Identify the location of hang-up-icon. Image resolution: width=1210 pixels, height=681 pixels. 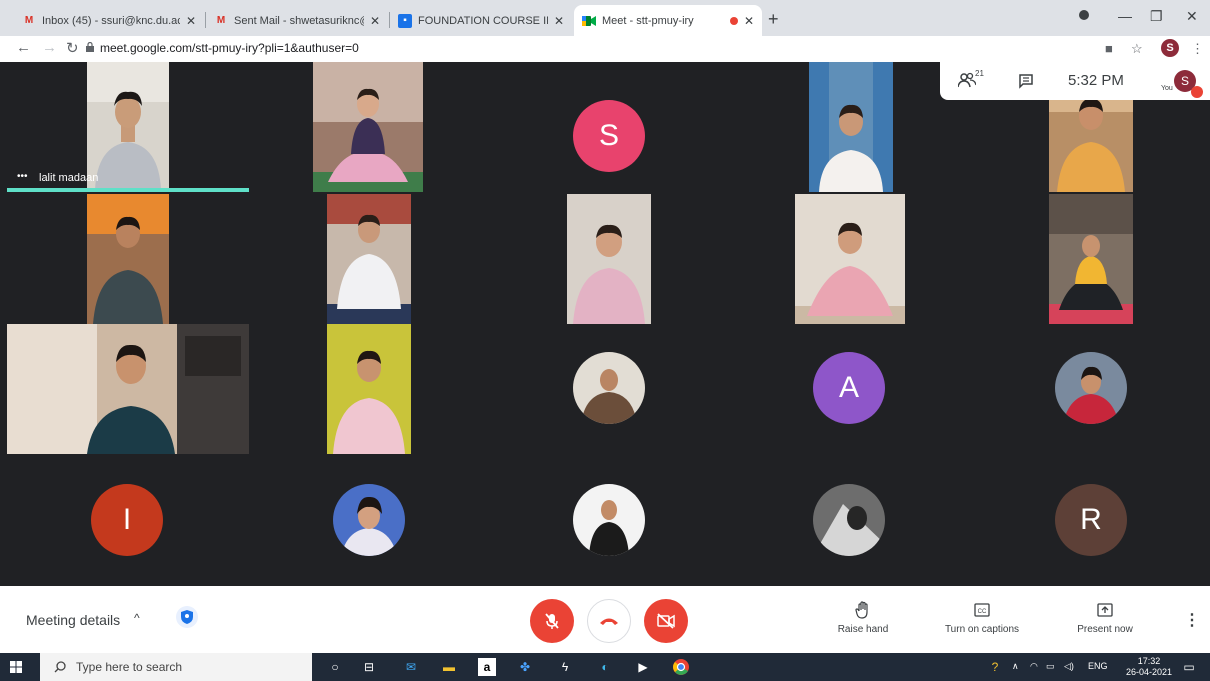
(609, 621).